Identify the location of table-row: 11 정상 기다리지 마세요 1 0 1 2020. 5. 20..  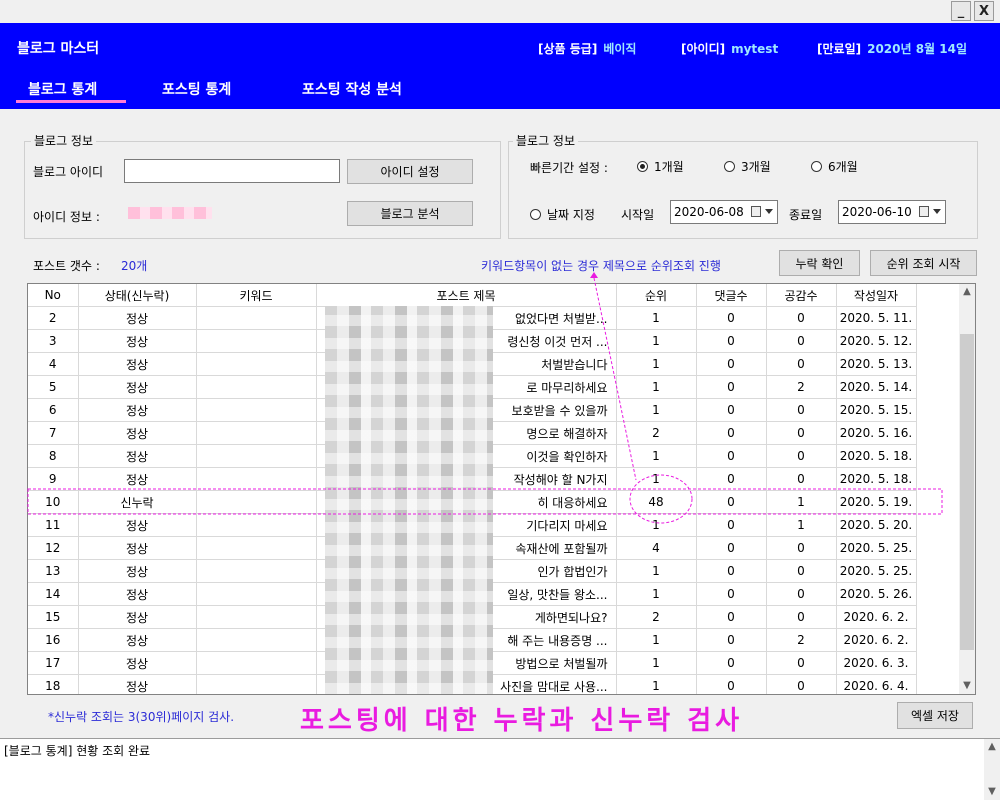
(472, 525).